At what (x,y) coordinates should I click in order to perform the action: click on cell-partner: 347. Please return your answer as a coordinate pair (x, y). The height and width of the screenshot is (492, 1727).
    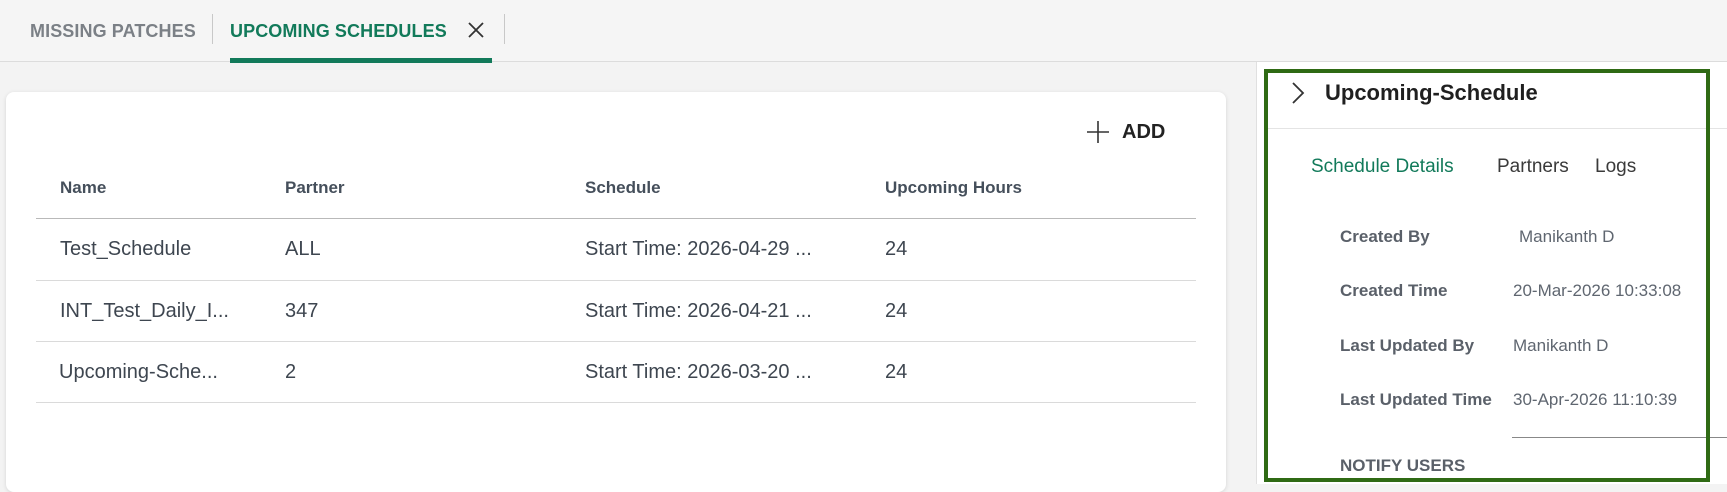
    Looking at the image, I should click on (302, 311).